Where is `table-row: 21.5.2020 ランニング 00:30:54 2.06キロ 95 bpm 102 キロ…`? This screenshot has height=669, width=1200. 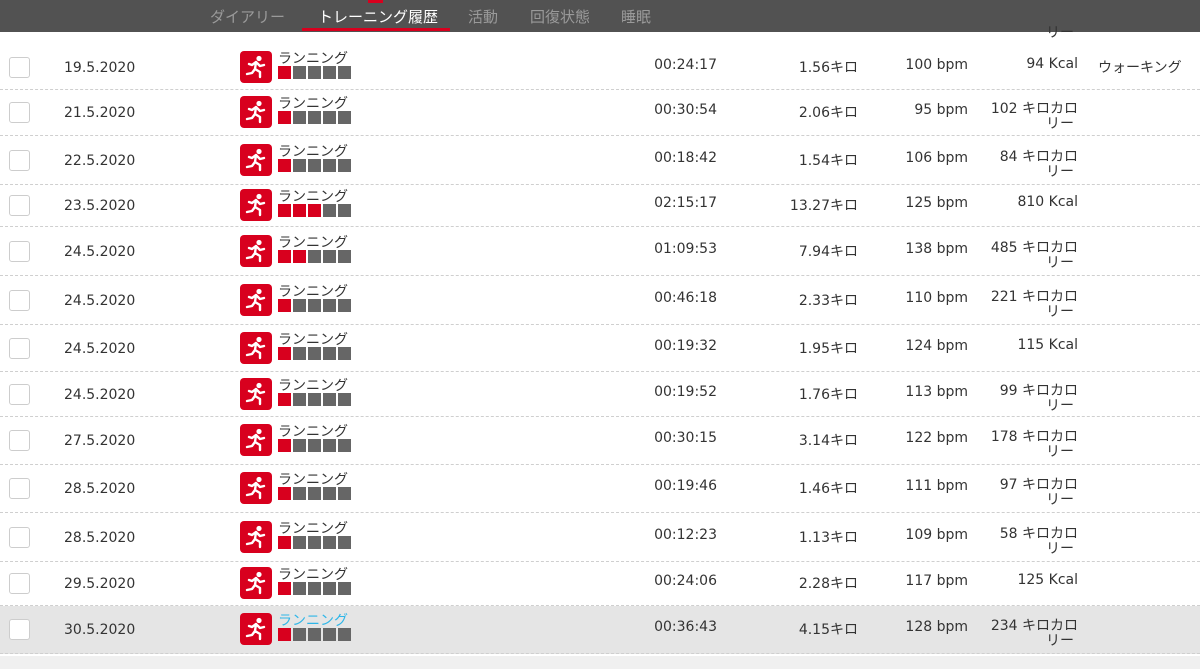 table-row: 21.5.2020 ランニング 00:30:54 2.06キロ 95 bpm 102 キロ… is located at coordinates (600, 113).